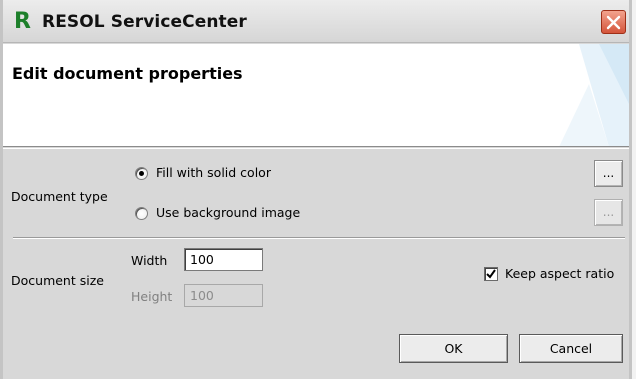 Image resolution: width=636 pixels, height=379 pixels. I want to click on section-divider, so click(319, 238).